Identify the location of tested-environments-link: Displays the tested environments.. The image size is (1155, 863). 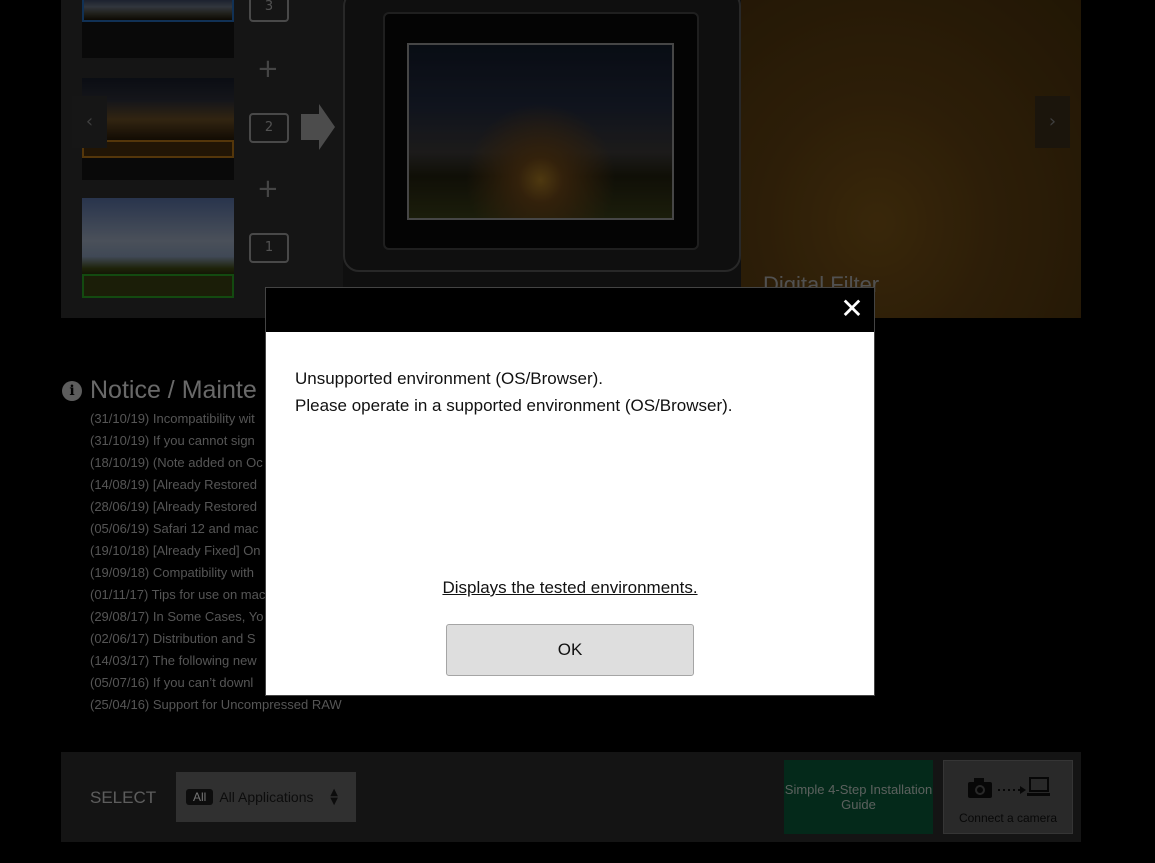
(570, 588).